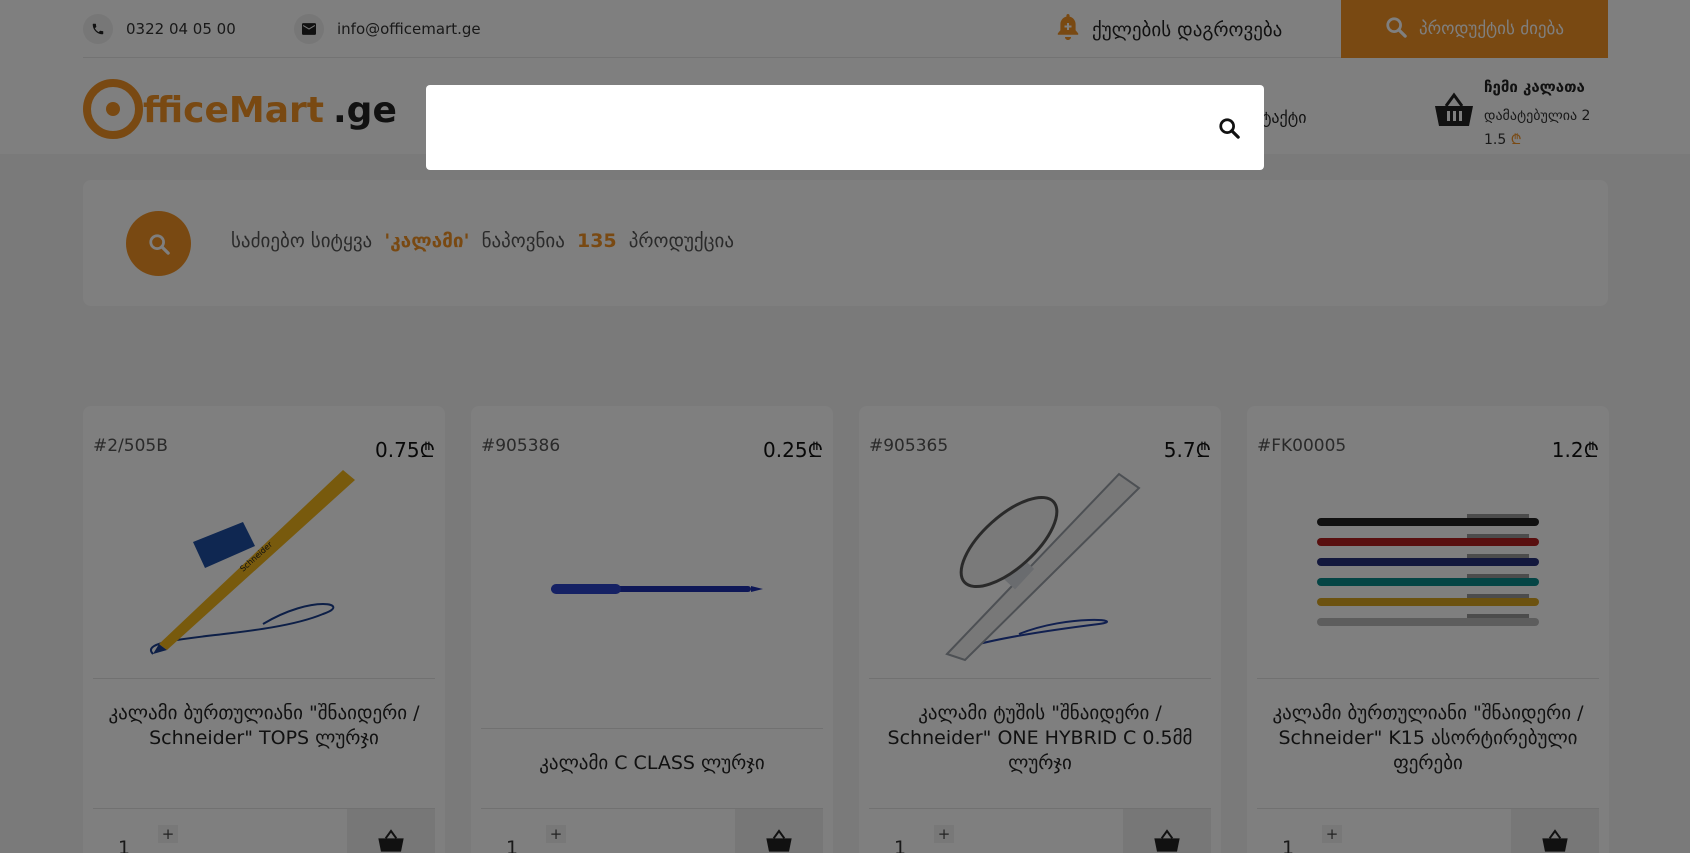  I want to click on search-input, so click(806, 127).